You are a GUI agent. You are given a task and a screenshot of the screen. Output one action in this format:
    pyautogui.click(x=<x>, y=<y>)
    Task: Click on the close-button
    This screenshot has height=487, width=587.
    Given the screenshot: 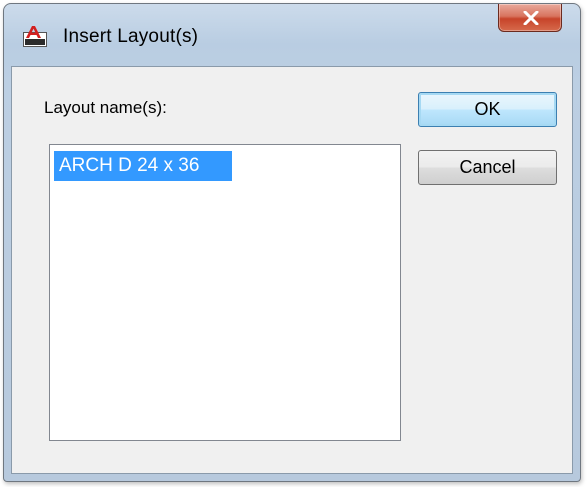 What is the action you would take?
    pyautogui.click(x=530, y=18)
    